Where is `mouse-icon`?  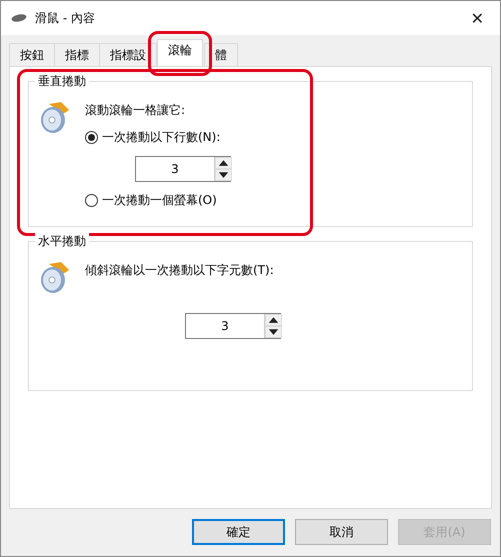 mouse-icon is located at coordinates (19, 18).